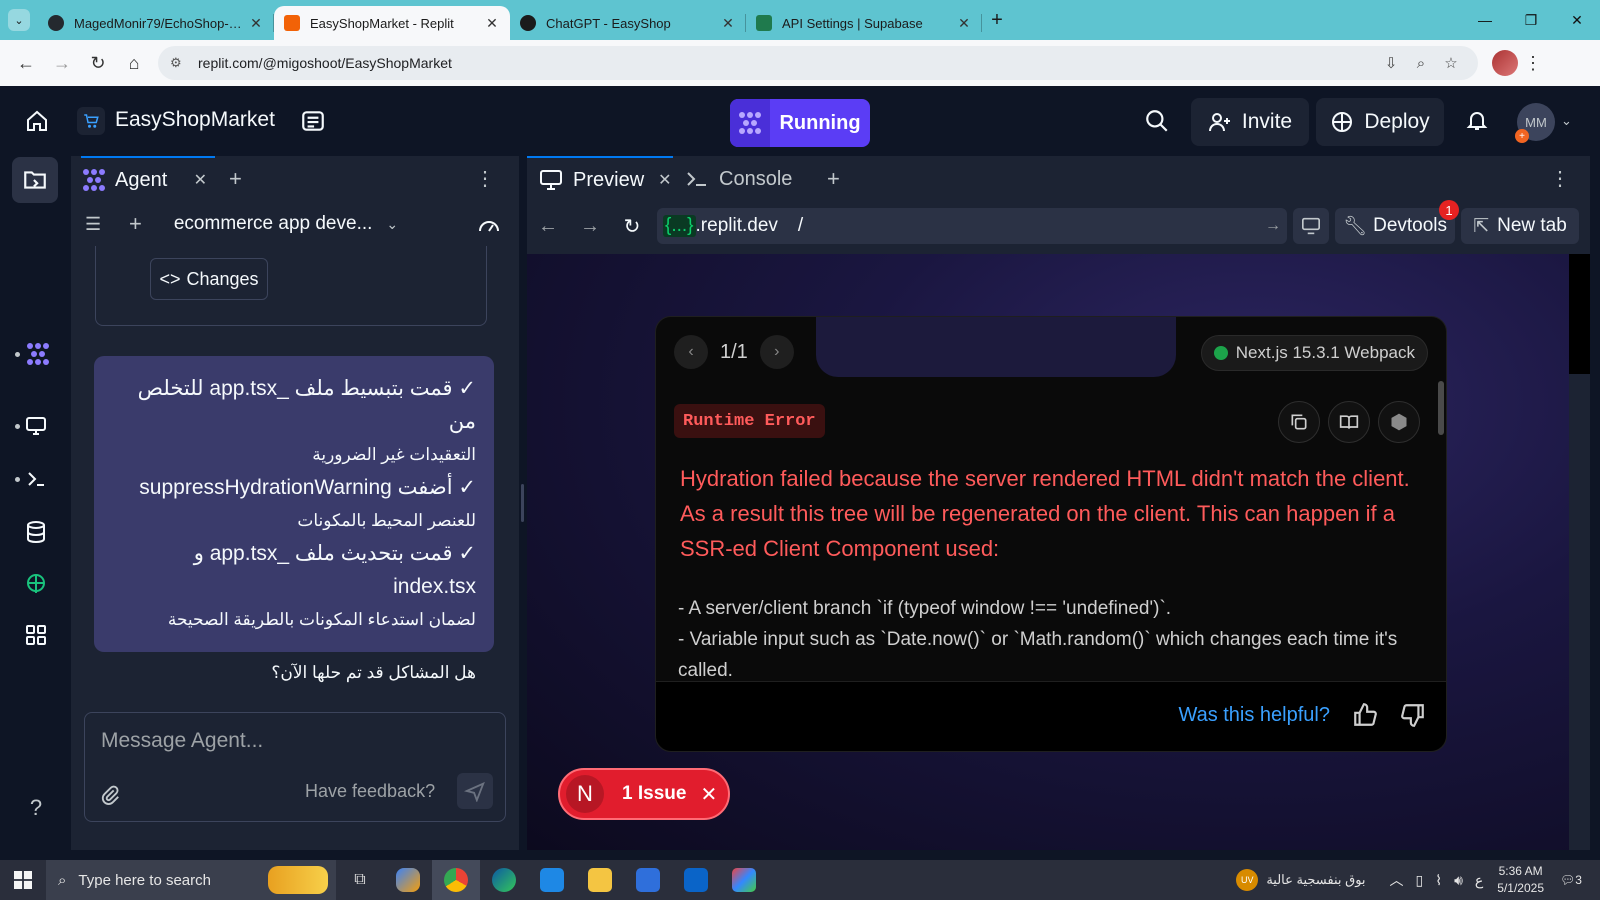 The height and width of the screenshot is (900, 1600). I want to click on bell-icon, so click(1478, 121).